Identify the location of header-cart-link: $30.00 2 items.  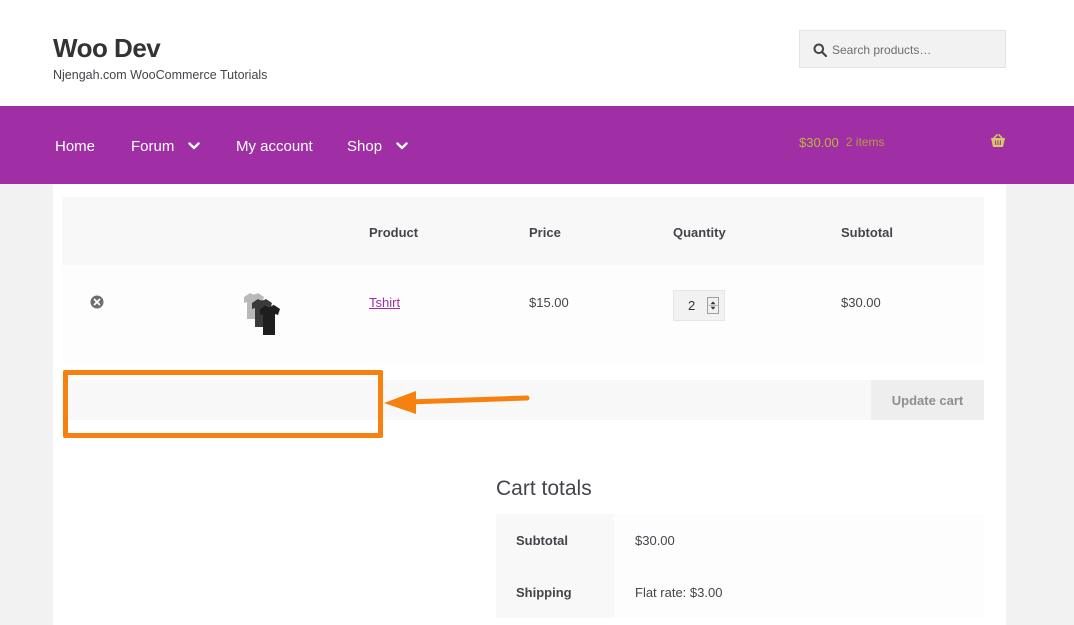
(902, 142).